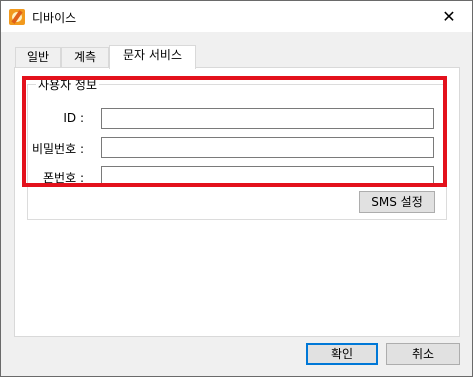 The width and height of the screenshot is (473, 377). I want to click on password-label: 비밀번호 :, so click(57, 149).